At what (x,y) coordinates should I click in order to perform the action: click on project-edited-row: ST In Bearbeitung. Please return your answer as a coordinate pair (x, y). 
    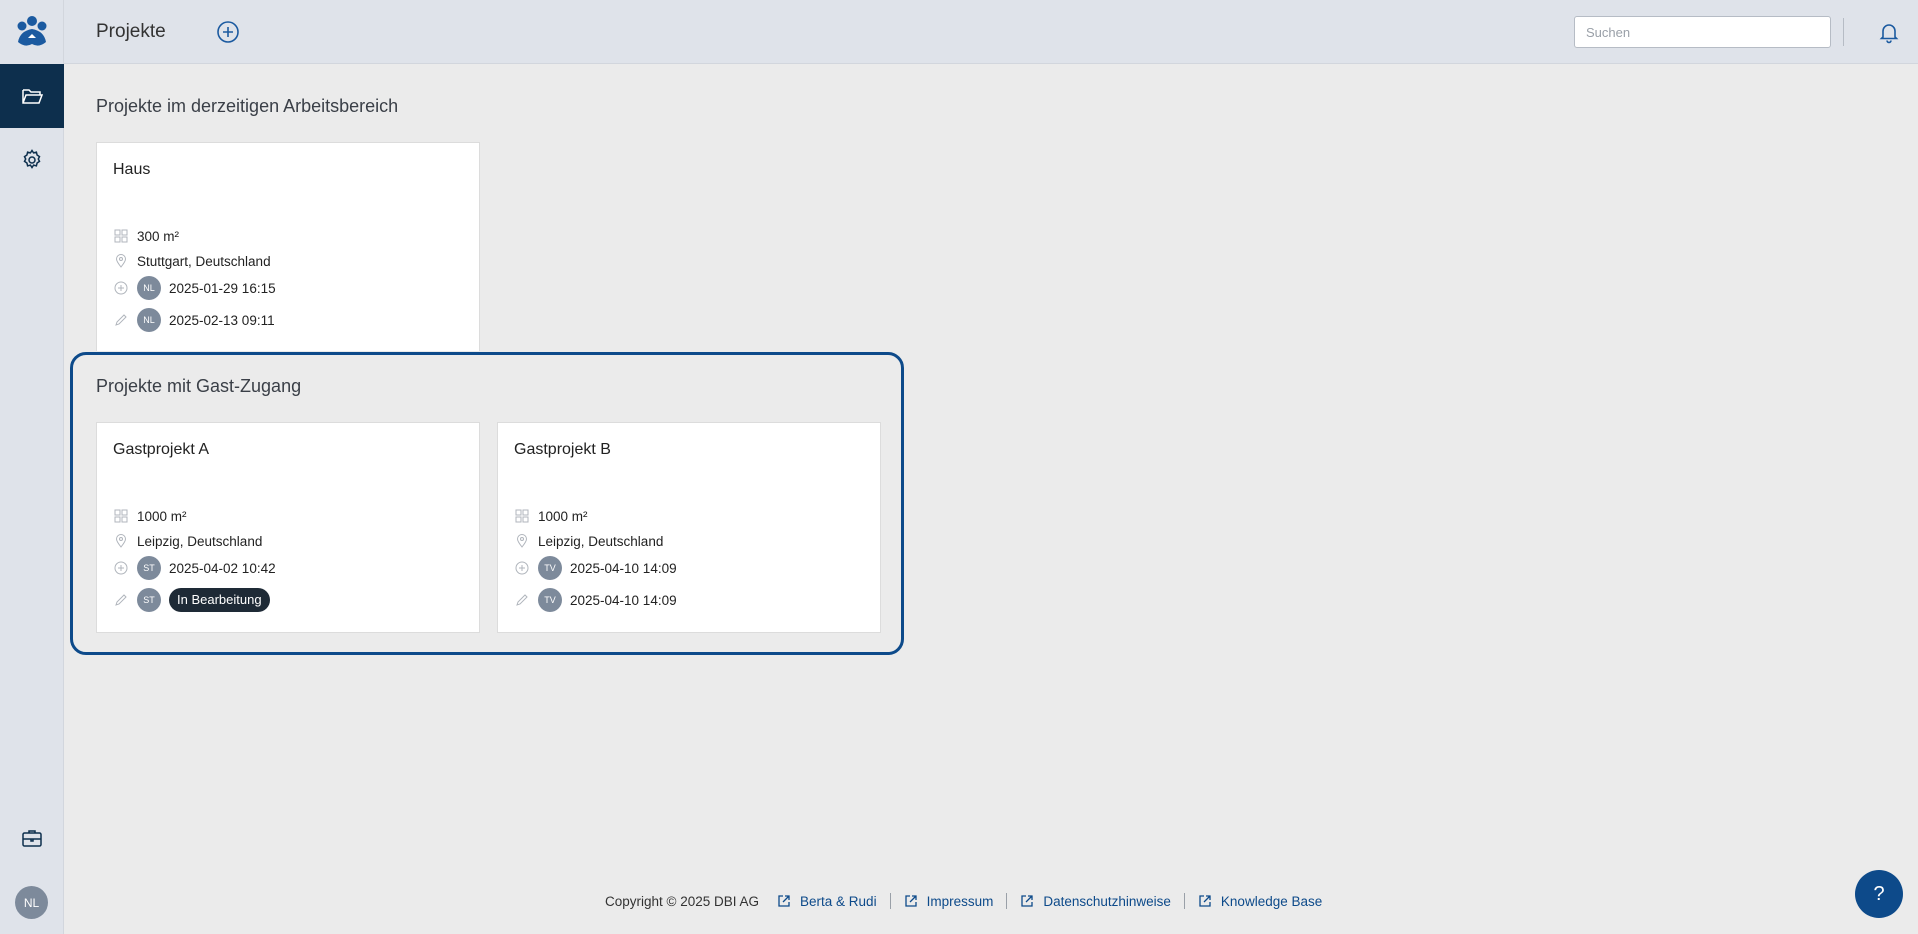
    Looking at the image, I should click on (191, 600).